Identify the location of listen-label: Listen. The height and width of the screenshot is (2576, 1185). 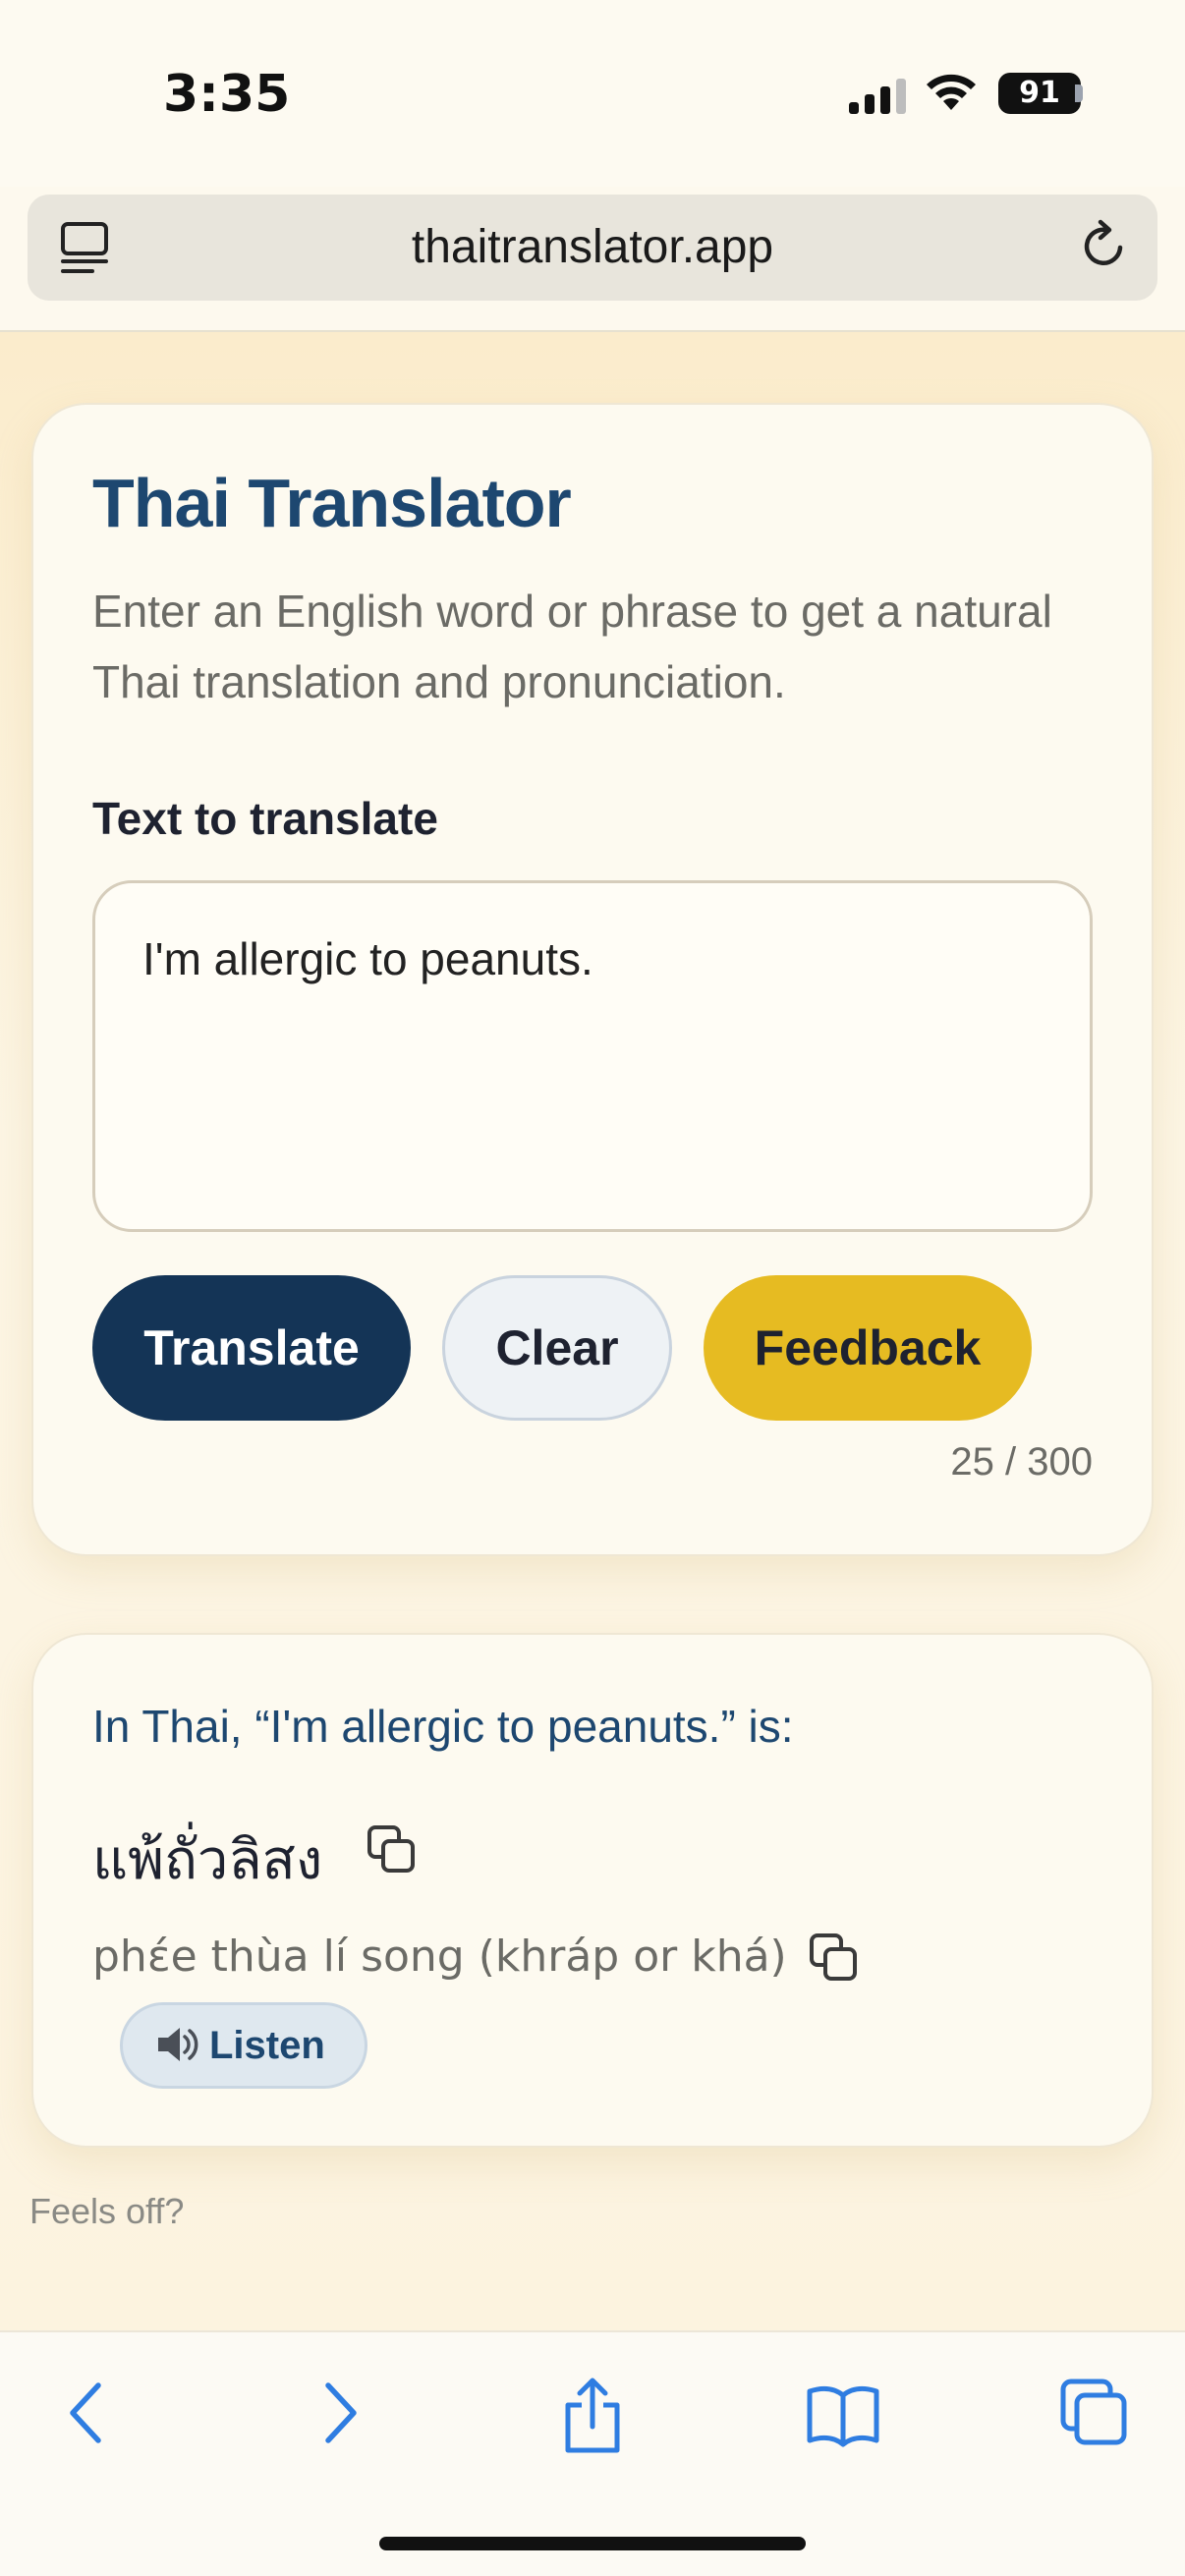
(267, 2045).